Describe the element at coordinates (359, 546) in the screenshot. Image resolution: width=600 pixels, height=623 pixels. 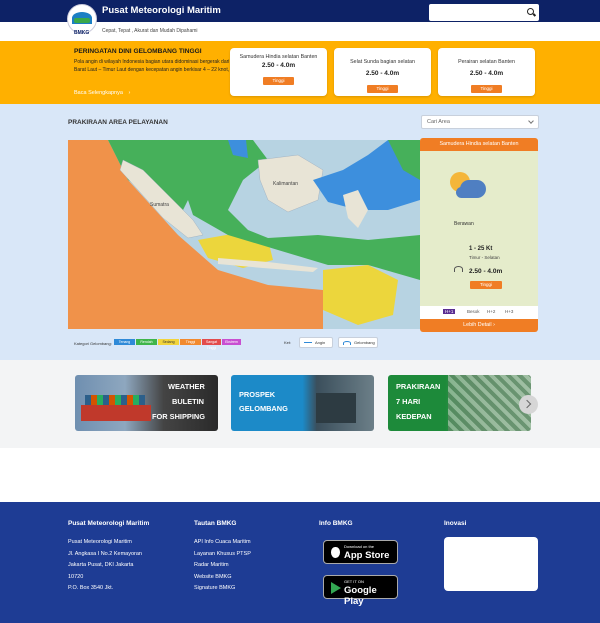
I see `app-store-small: Download on the` at that location.